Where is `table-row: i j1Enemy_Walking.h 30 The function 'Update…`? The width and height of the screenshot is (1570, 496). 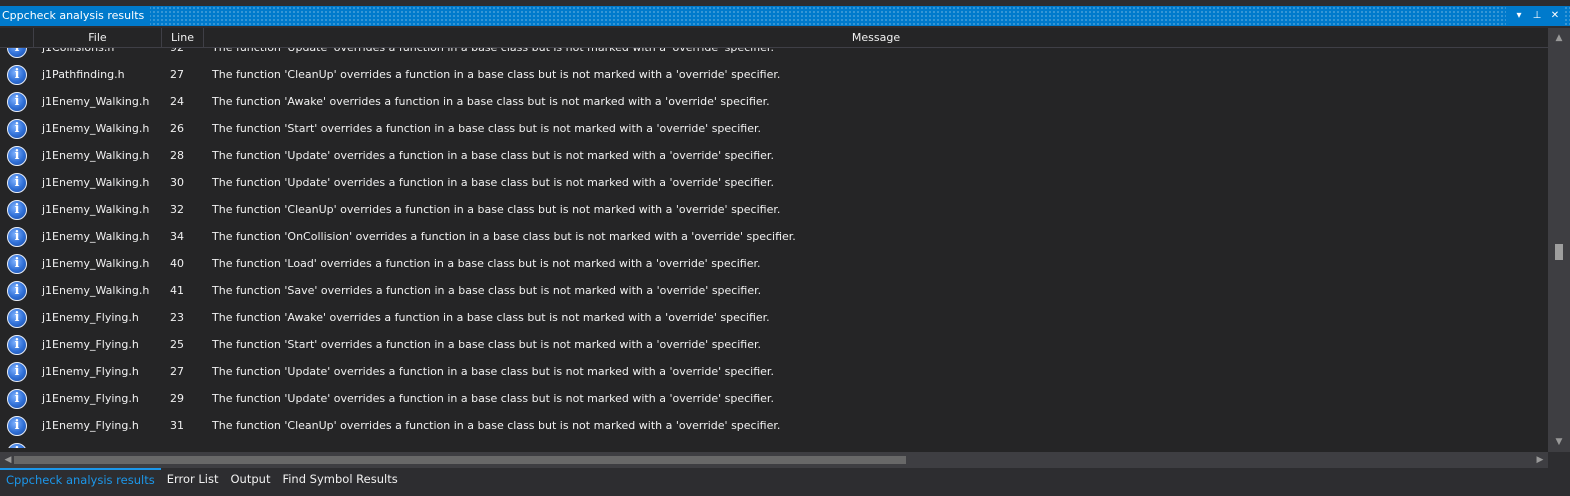
table-row: i j1Enemy_Walking.h 30 The function 'Update… is located at coordinates (774, 182).